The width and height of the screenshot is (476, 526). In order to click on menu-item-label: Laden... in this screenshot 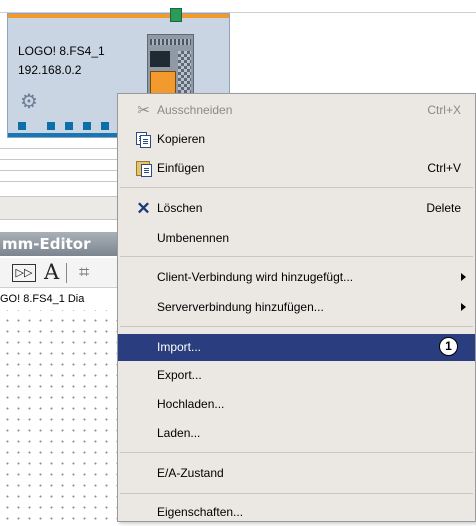, I will do `click(179, 433)`.